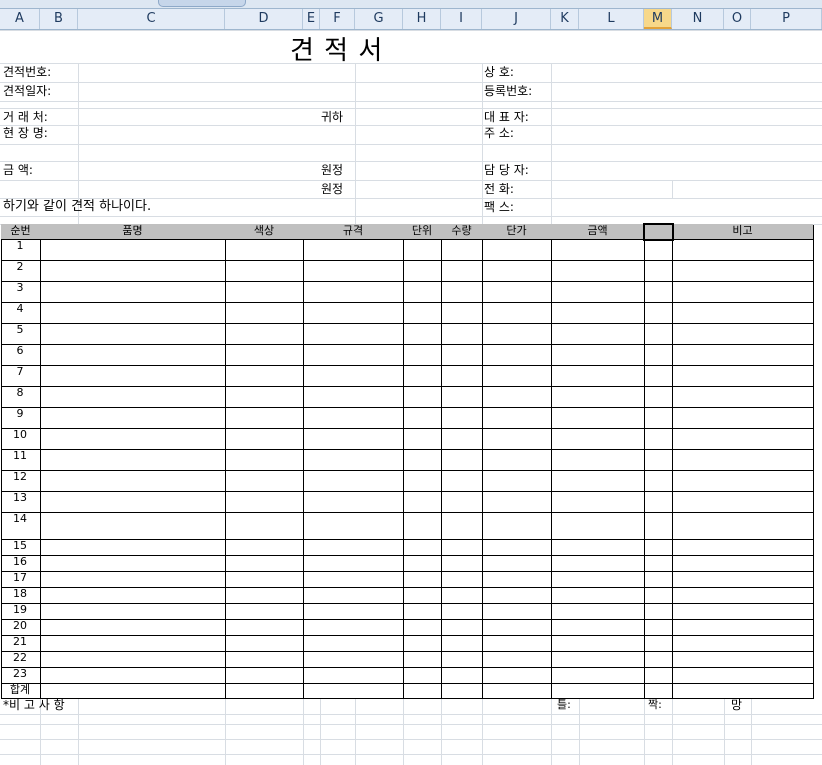  What do you see at coordinates (786, 19) in the screenshot?
I see `column-header-p: P` at bounding box center [786, 19].